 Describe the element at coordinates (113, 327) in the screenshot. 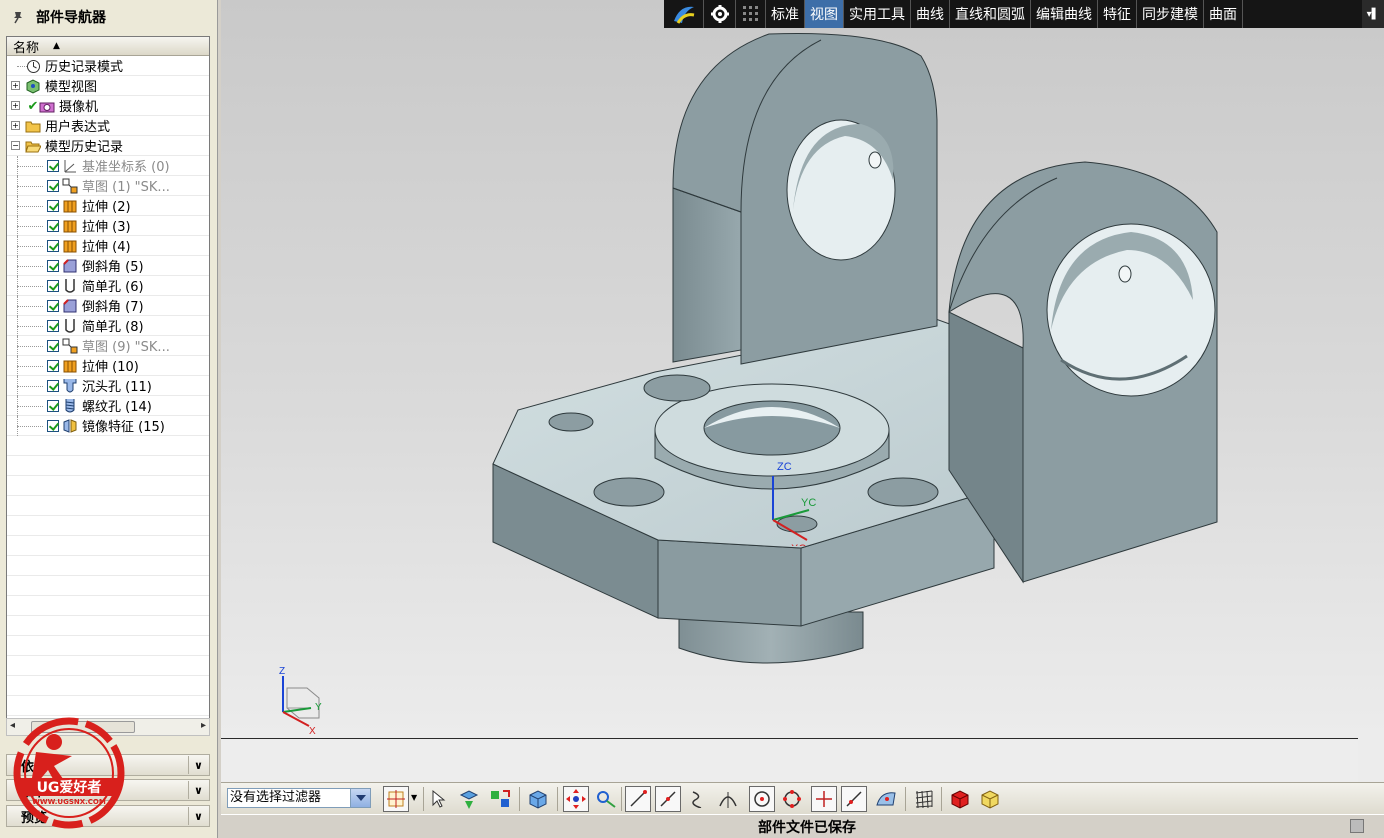

I see `tree-item-label: 简单孔 (8)` at that location.